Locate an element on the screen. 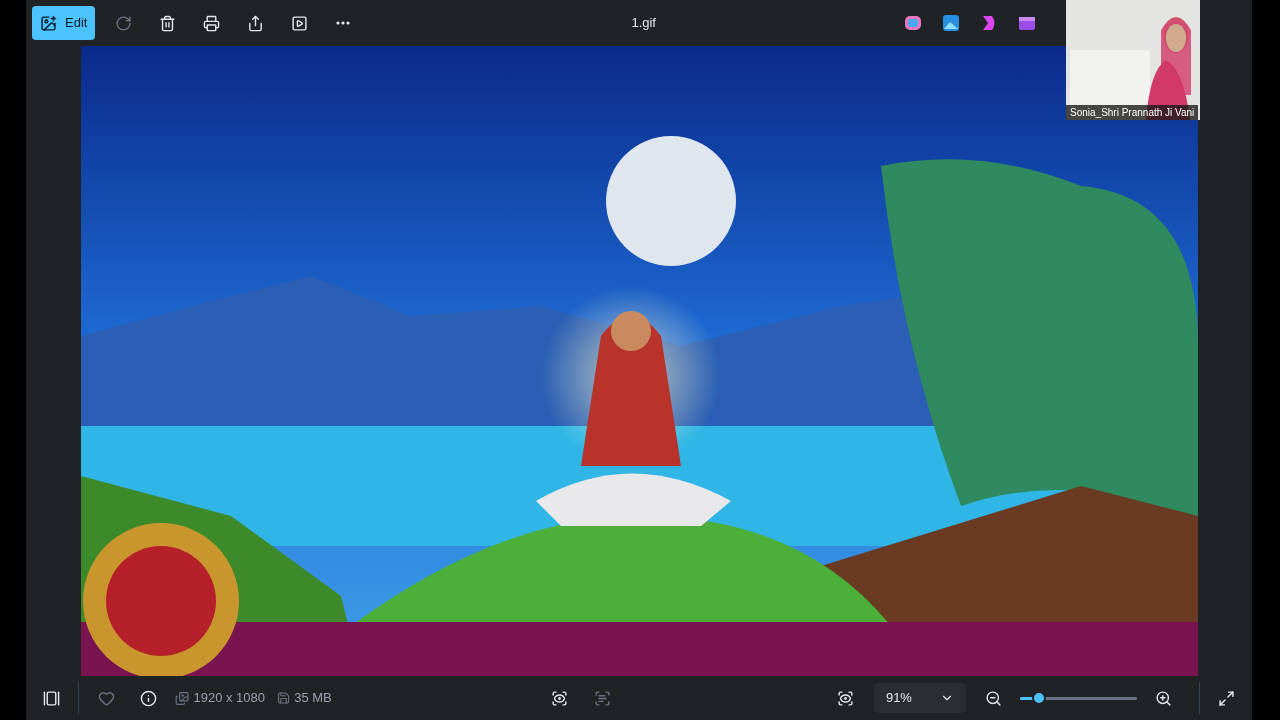  info-icon is located at coordinates (148, 698).